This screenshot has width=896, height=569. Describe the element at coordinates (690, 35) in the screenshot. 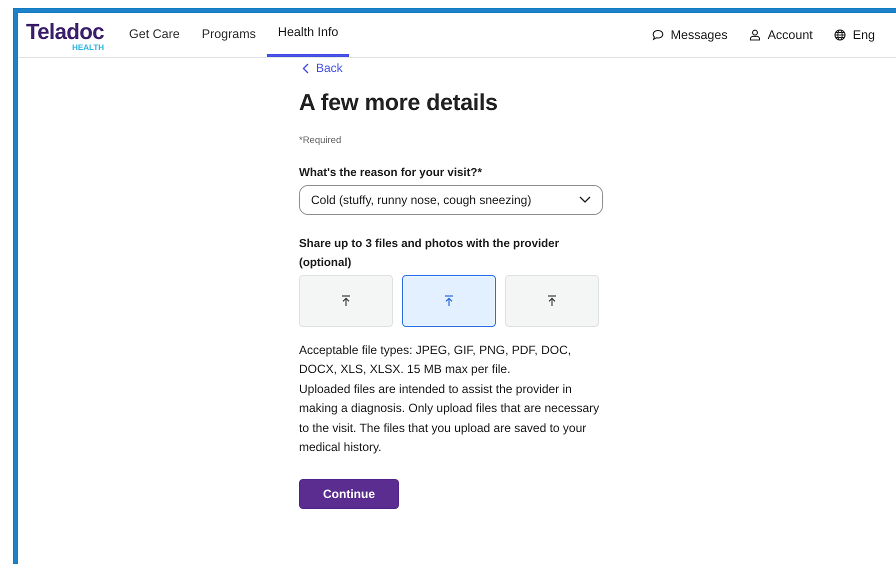

I see `messages-link: Messages` at that location.